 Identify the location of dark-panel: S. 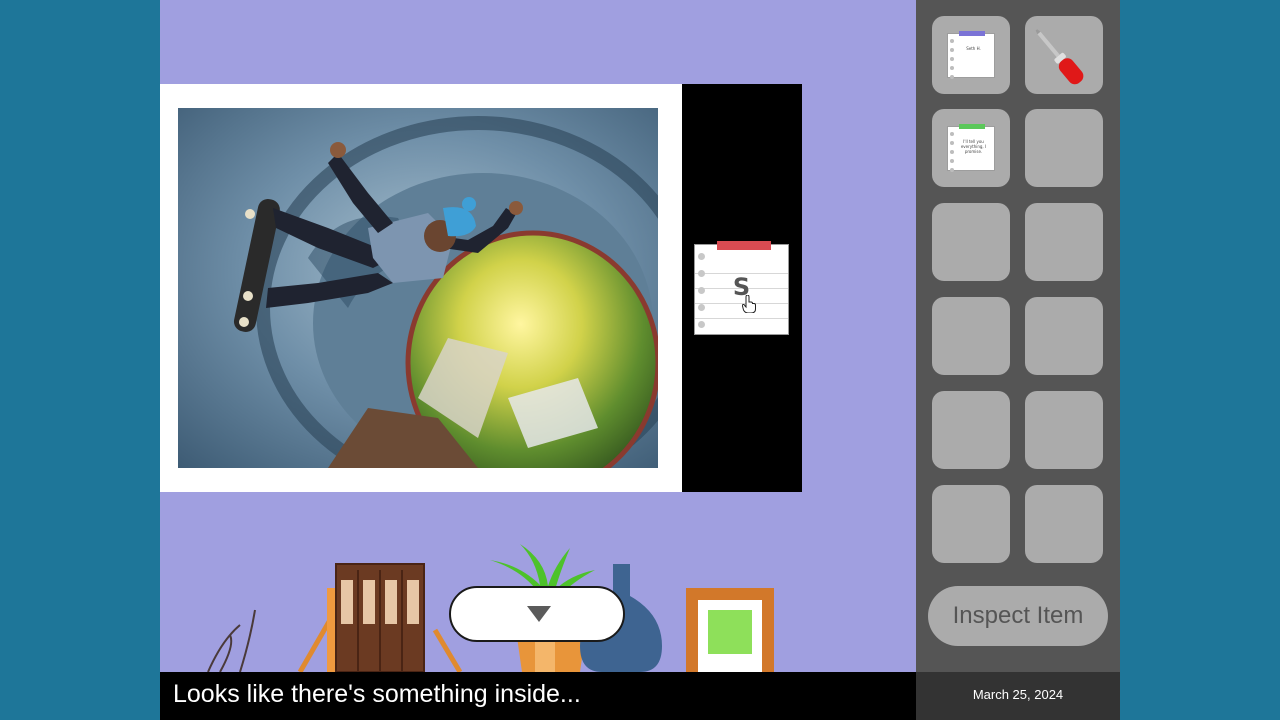
(742, 288).